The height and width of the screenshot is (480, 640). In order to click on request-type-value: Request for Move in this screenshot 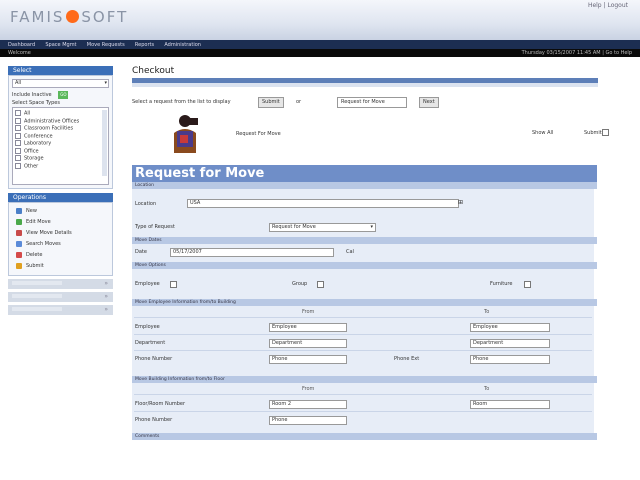, I will do `click(363, 102)`.